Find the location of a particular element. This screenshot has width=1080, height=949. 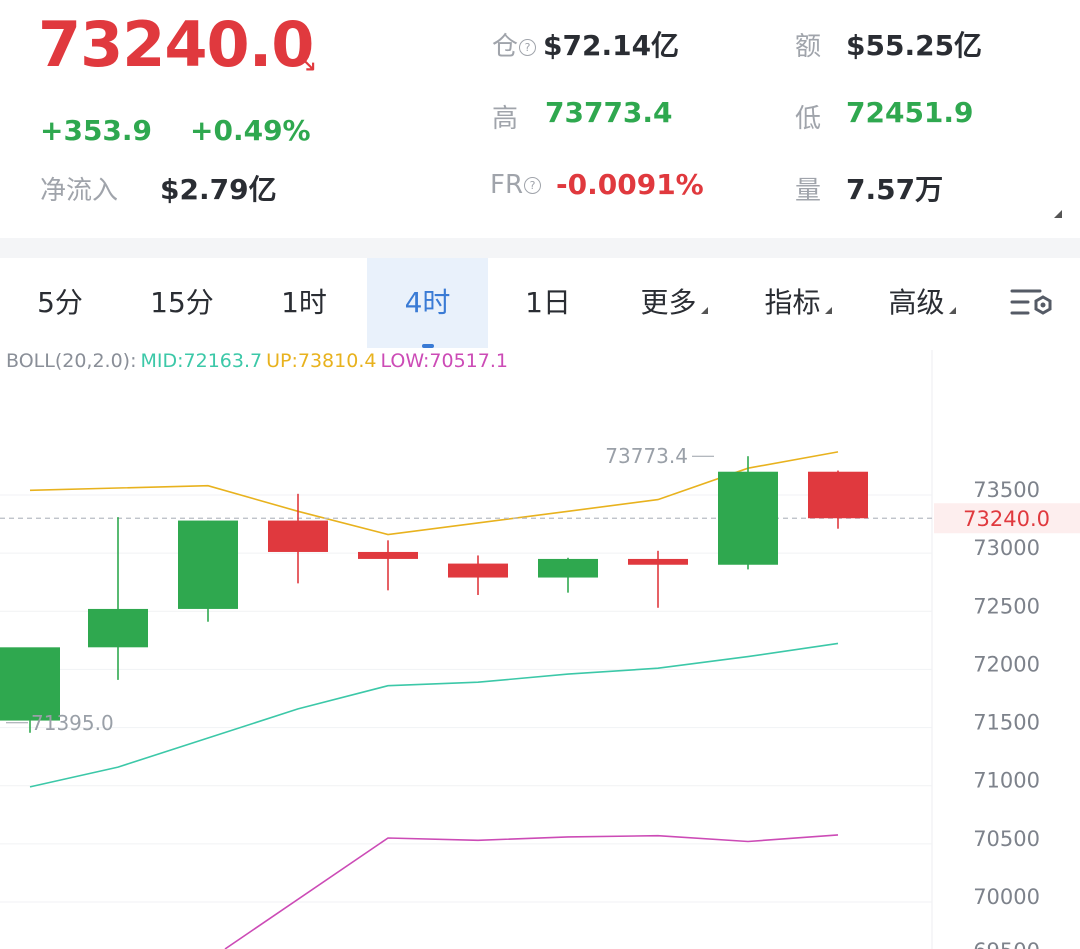

funding-rate-stat: FR? is located at coordinates (516, 185).